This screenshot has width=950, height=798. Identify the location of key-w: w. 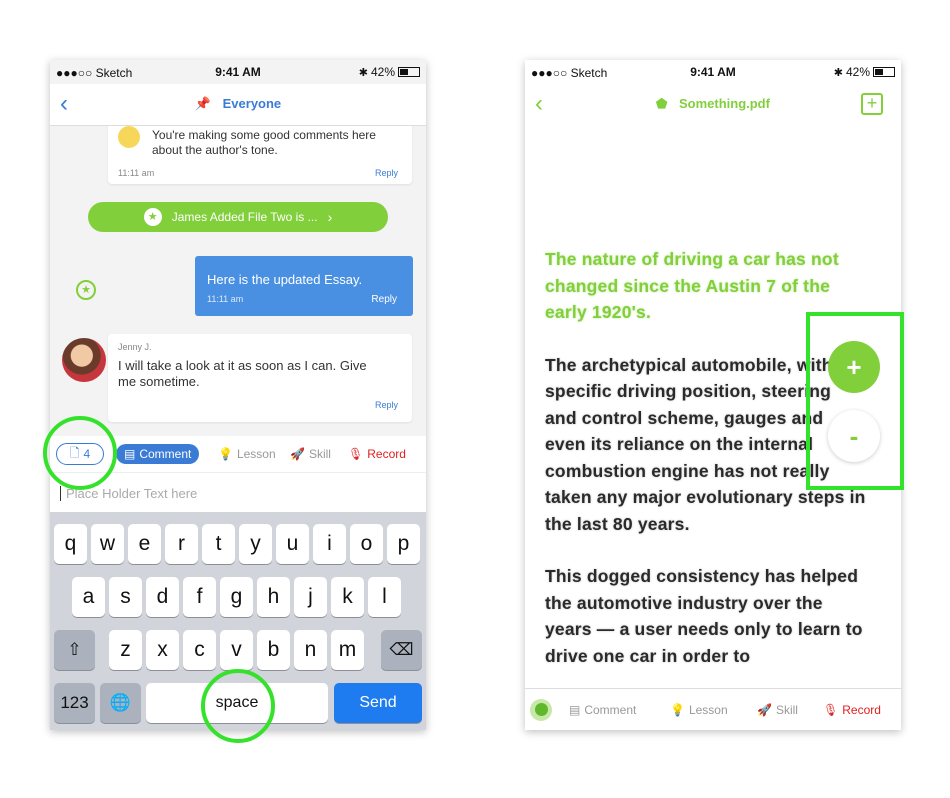
(107, 544).